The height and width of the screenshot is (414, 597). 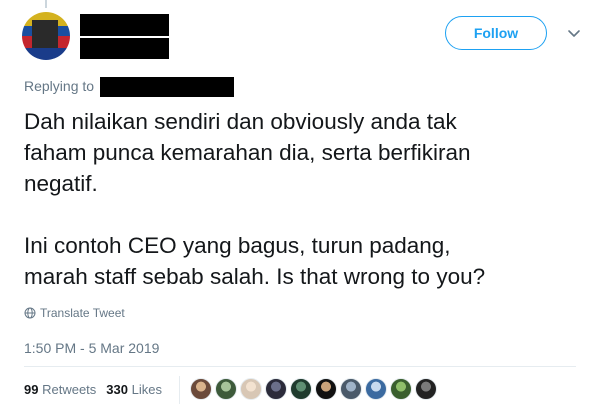 I want to click on tweet-stats: 99 Retweets 330 Likes, so click(x=93, y=389).